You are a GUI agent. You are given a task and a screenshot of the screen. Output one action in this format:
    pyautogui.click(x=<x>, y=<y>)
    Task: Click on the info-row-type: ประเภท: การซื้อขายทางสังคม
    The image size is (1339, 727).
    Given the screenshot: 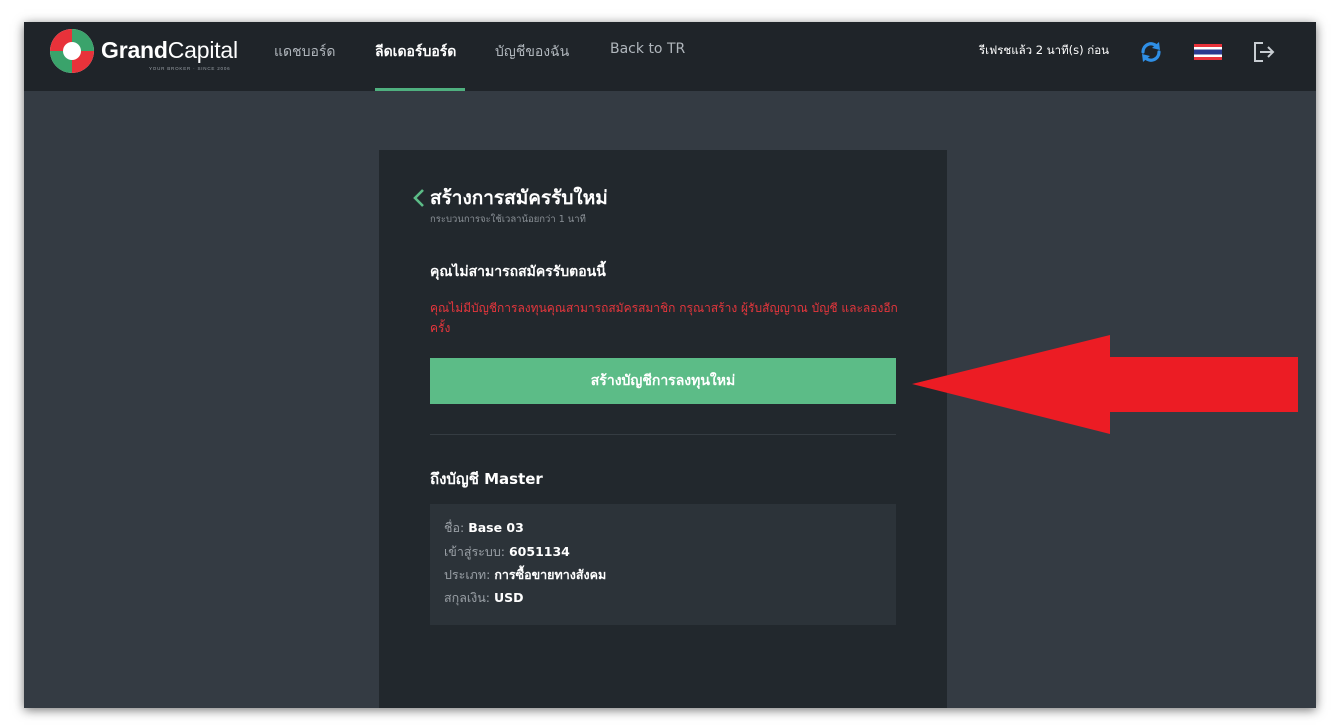 What is the action you would take?
    pyautogui.click(x=525, y=575)
    